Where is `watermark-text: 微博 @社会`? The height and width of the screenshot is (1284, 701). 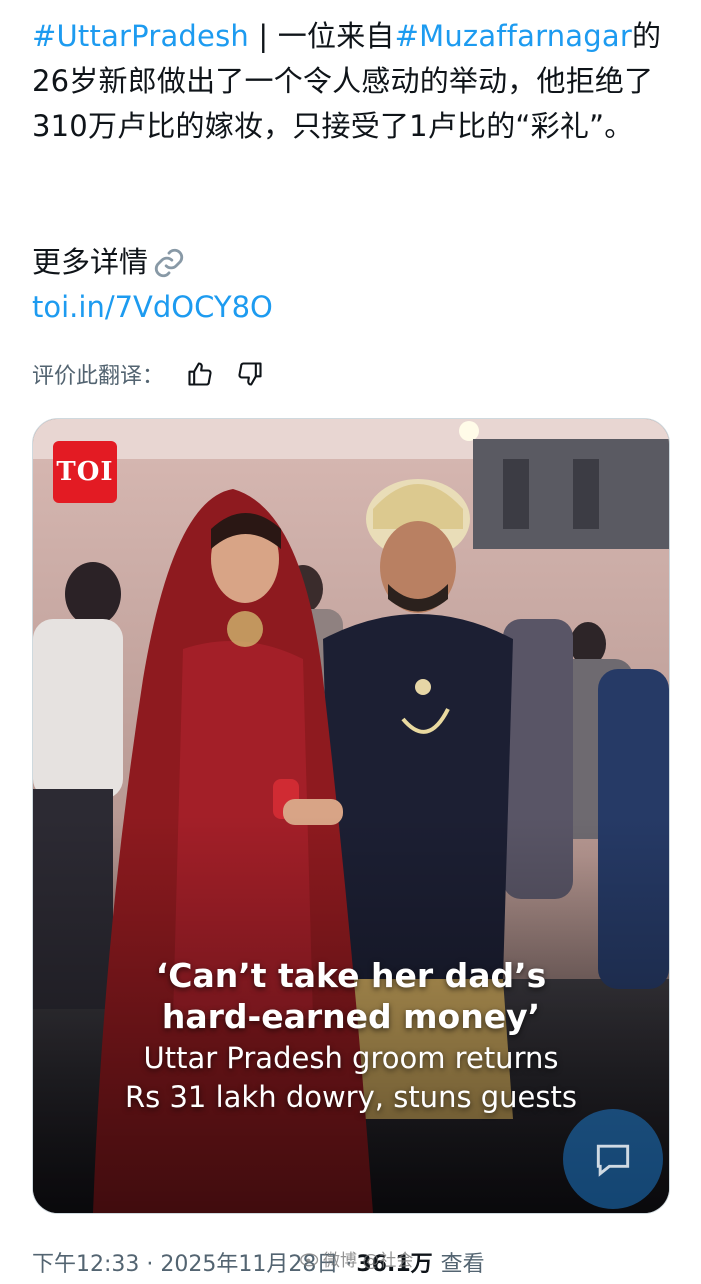
watermark-text: 微博 @社会 is located at coordinates (368, 1261).